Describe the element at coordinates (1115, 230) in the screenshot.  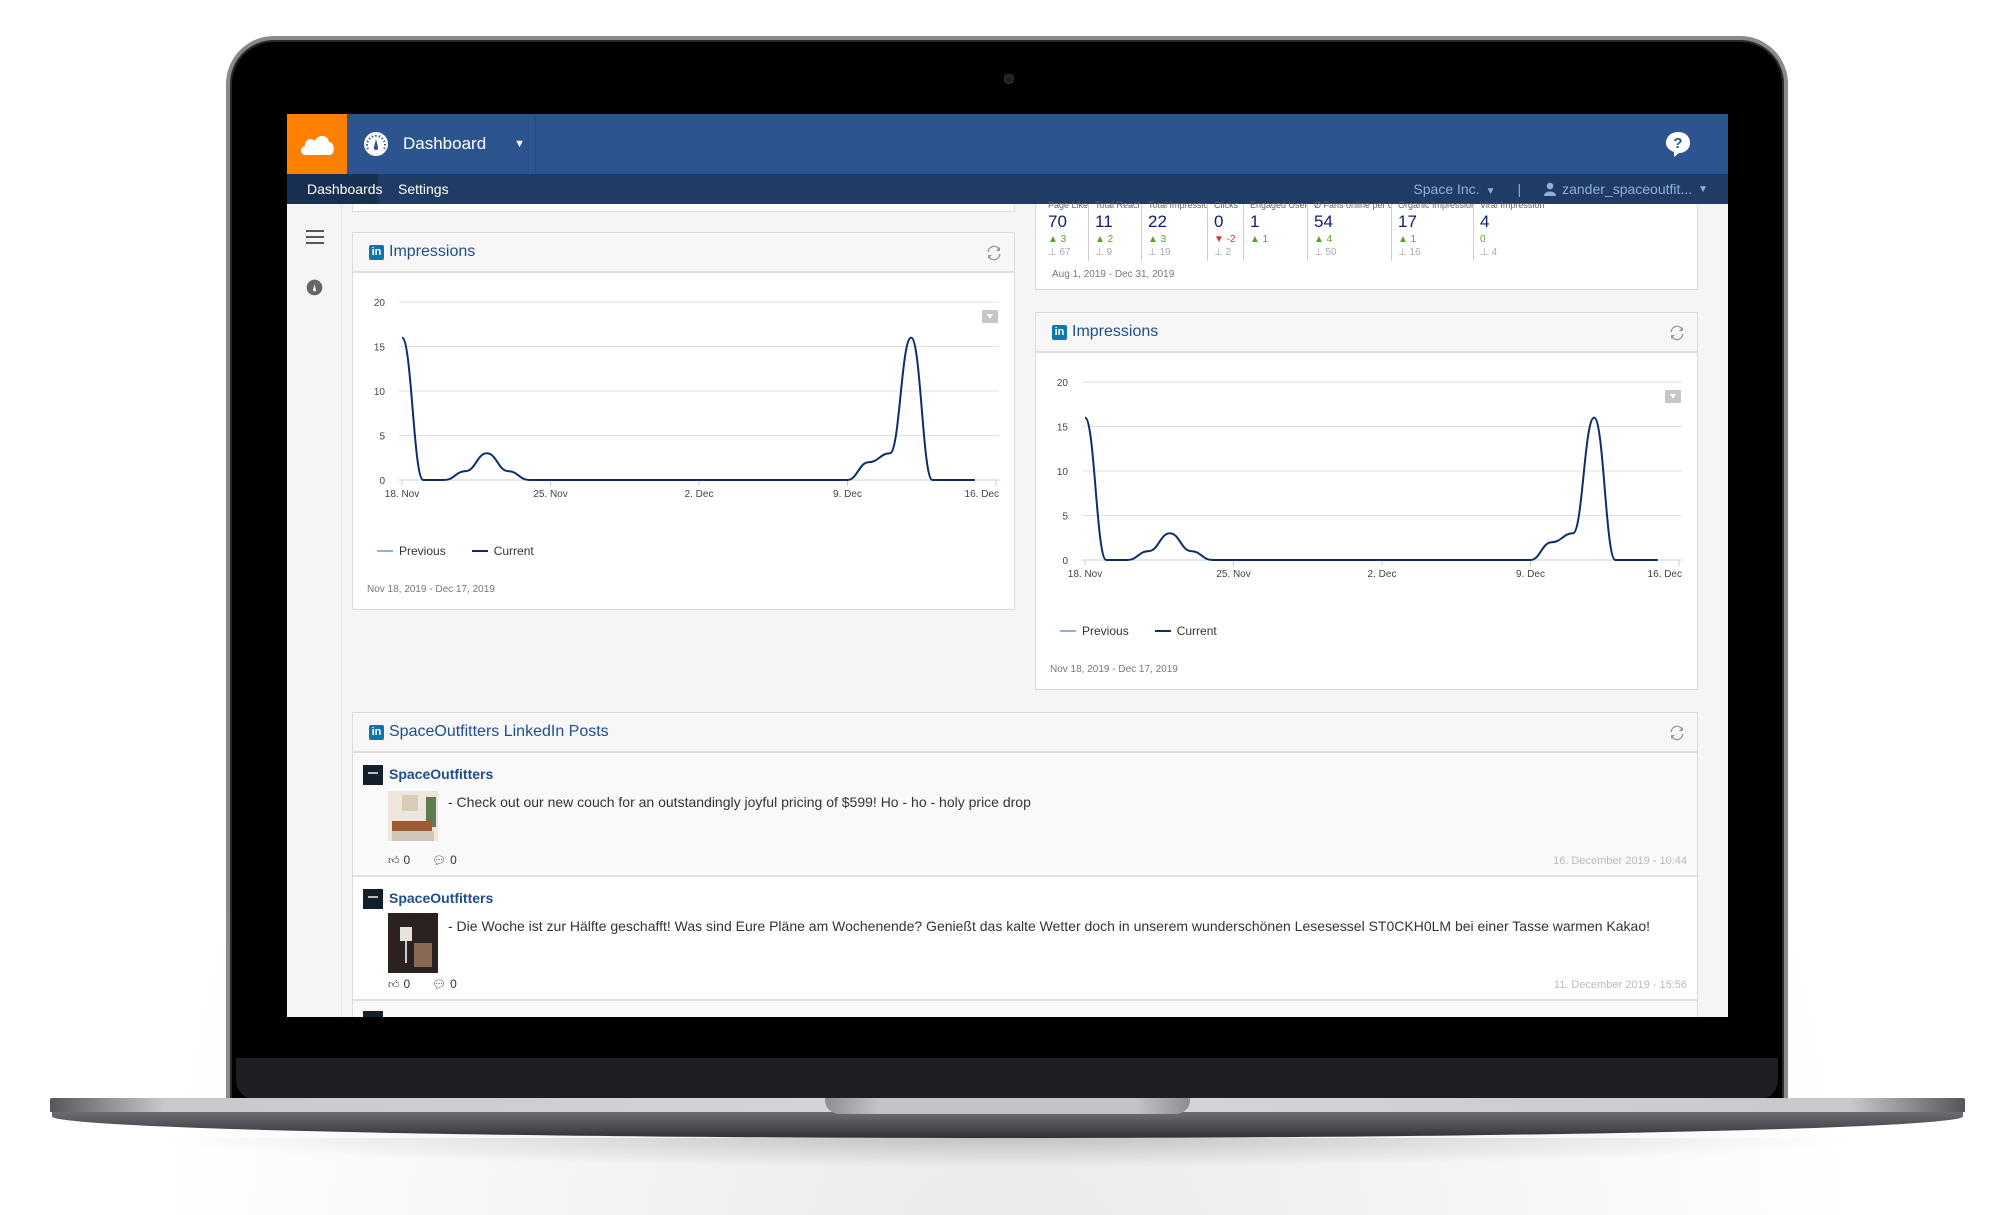
I see `stat-item: Total Reach 11 ▲ 2 ⊥ 9` at that location.